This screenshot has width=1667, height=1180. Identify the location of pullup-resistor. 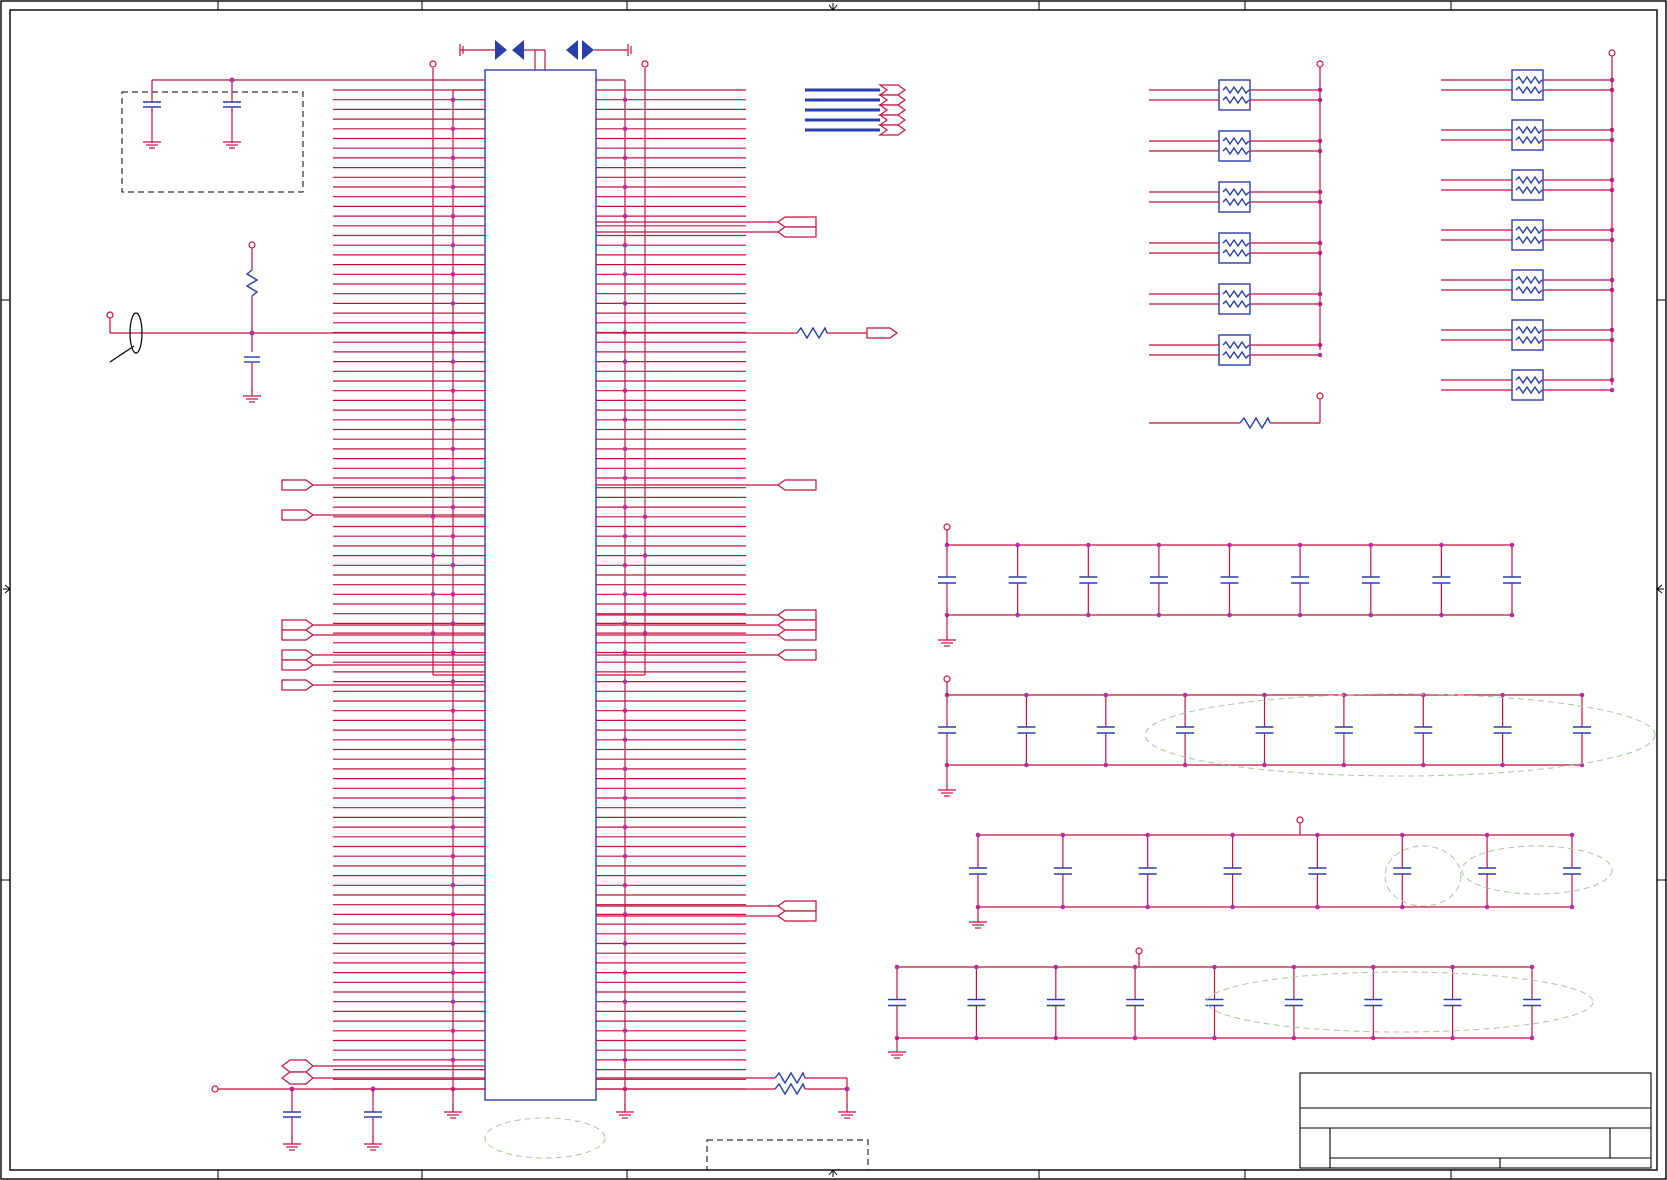
(1255, 423).